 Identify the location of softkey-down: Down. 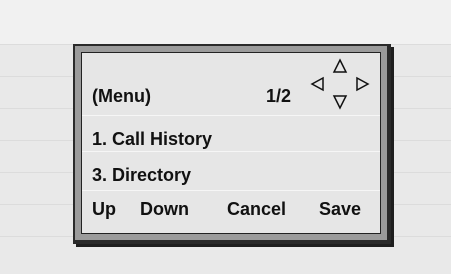
(164, 209).